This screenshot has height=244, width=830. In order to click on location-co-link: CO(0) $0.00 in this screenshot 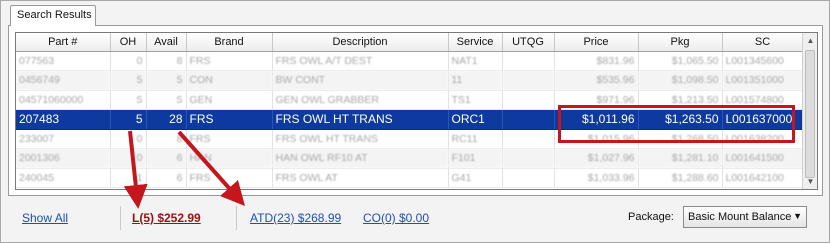, I will do `click(396, 218)`.